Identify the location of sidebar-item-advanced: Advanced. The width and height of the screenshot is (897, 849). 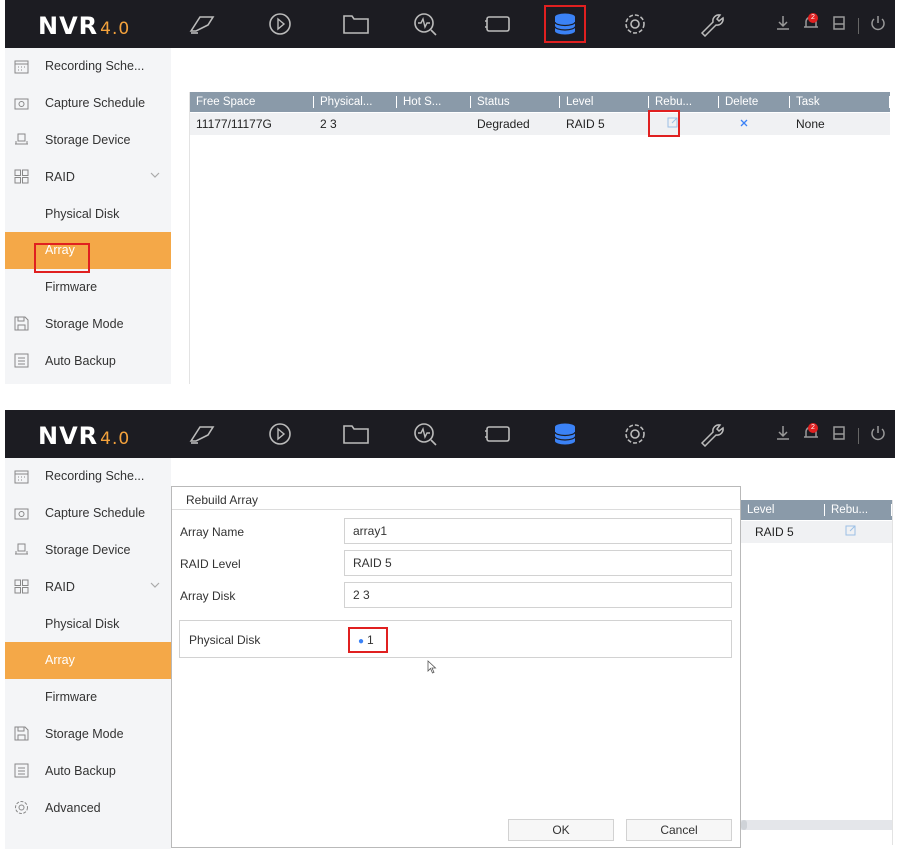
(88, 807).